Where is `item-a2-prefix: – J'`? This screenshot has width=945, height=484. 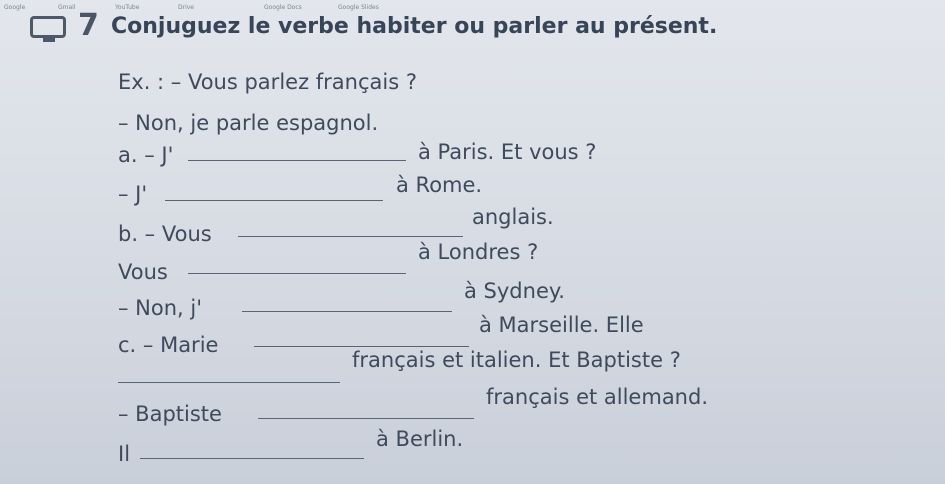 item-a2-prefix: – J' is located at coordinates (133, 194).